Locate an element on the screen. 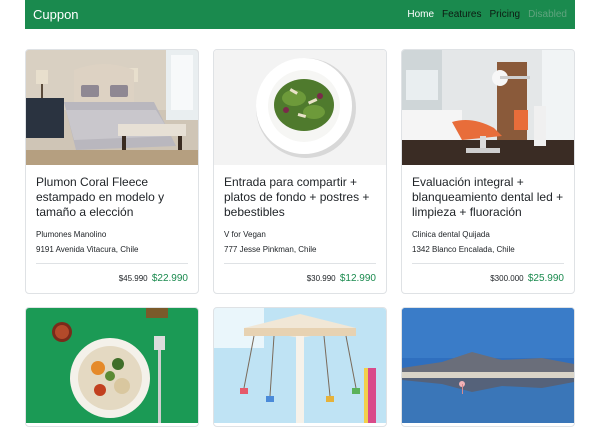 The height and width of the screenshot is (427, 600). lake-landscape-photo is located at coordinates (488, 365).